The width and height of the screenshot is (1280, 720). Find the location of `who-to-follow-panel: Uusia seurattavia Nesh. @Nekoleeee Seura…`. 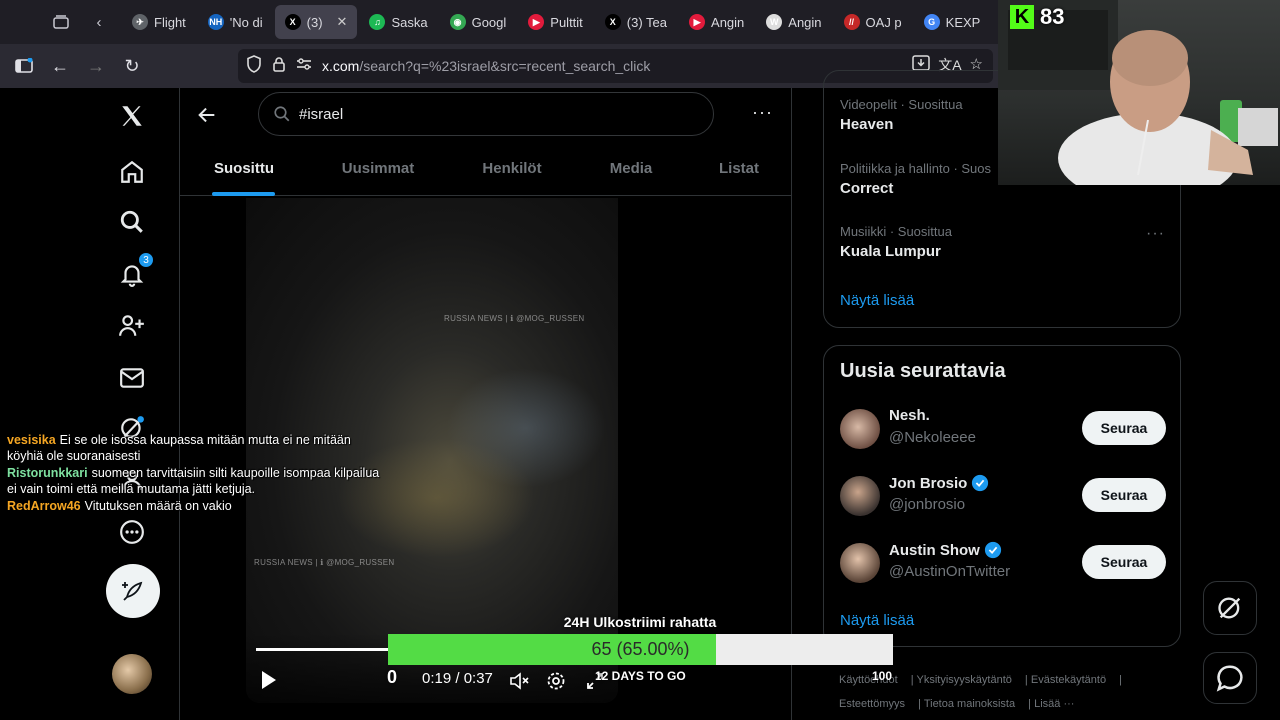

who-to-follow-panel: Uusia seurattavia Nesh. @Nekoleeee Seura… is located at coordinates (1002, 496).